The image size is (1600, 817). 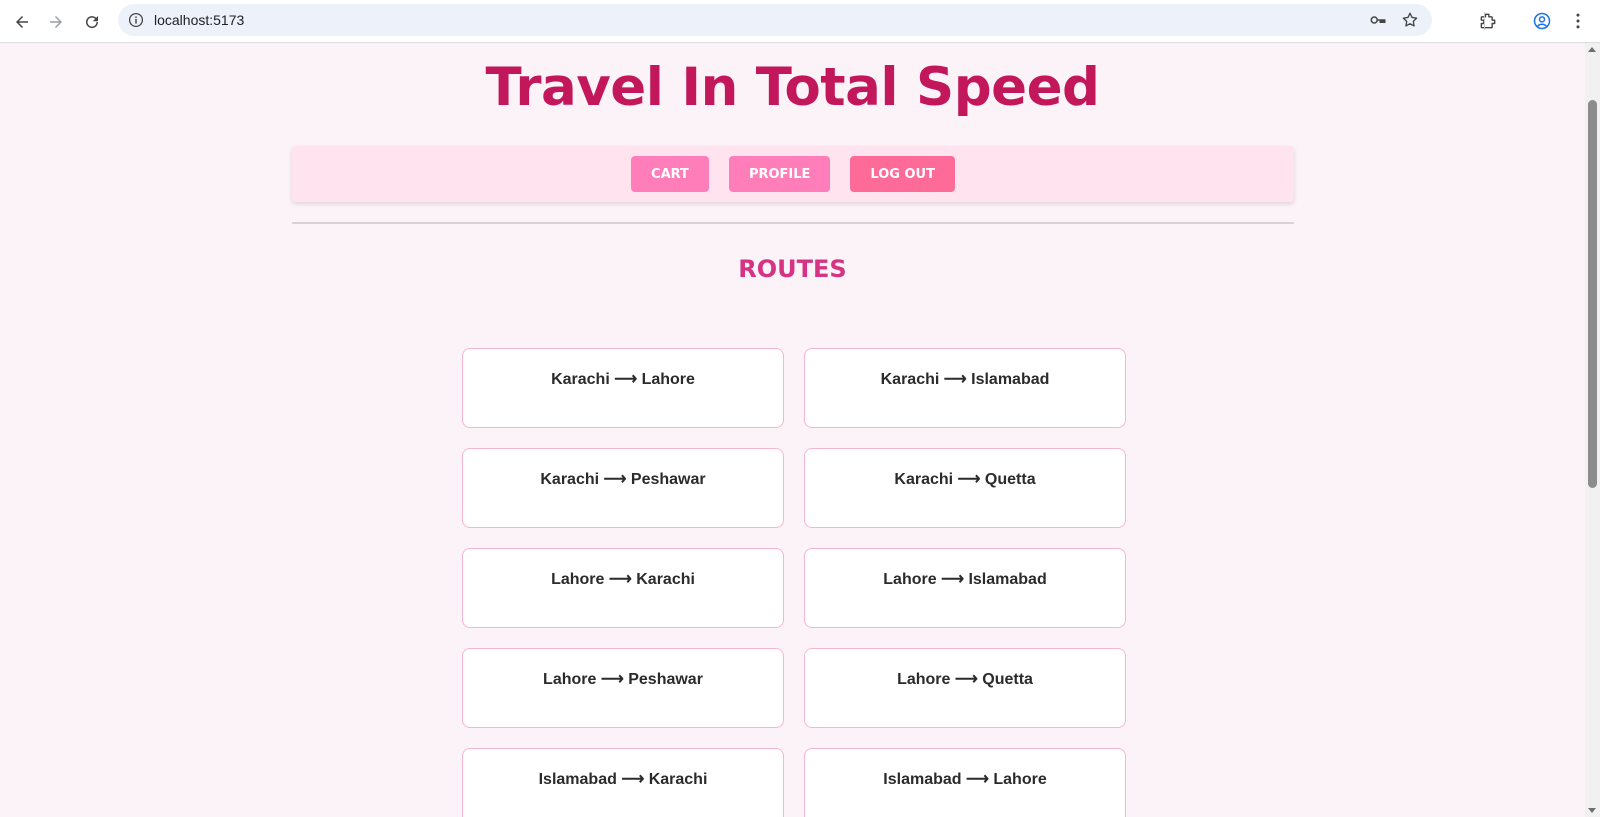 I want to click on address-bar: localhost:5173, so click(x=775, y=20).